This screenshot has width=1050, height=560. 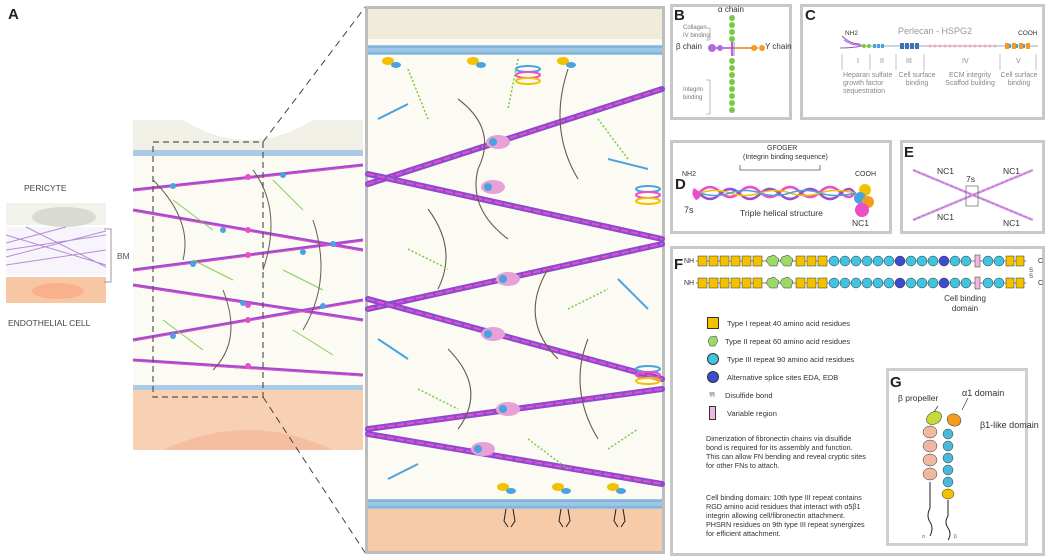 I want to click on perlecan-desc-4: Cell surface binding, so click(x=1019, y=79).